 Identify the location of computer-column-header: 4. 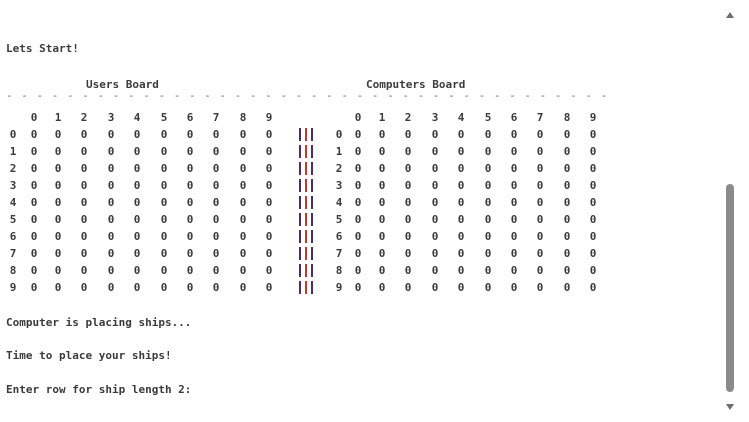
(461, 117).